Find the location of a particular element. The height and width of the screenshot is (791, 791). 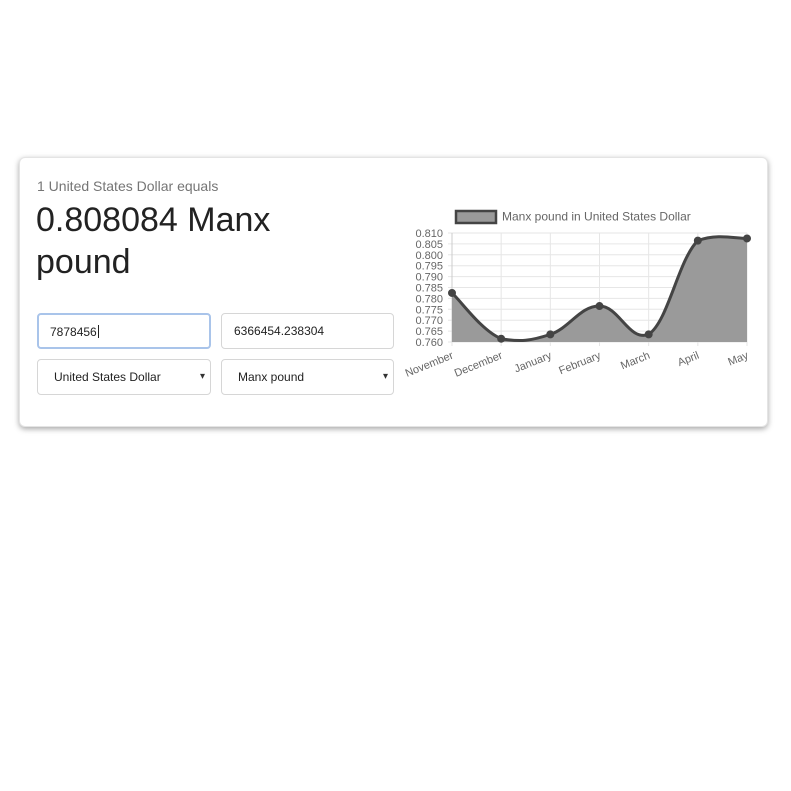

conversion-result: 0.808084 Manx pound is located at coordinates (153, 241).